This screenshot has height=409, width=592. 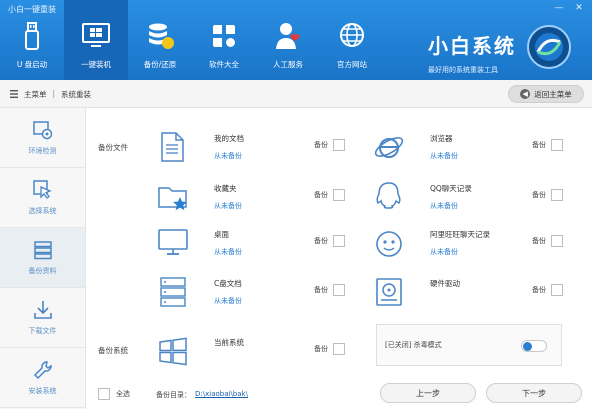 I want to click on person-service-icon, so click(x=288, y=36).